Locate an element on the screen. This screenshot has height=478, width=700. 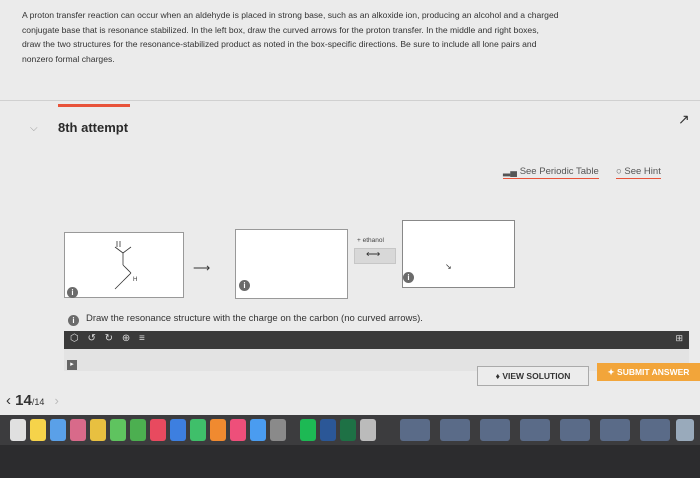
drawing-toolbar: ⬡ ↺ ↻ ⊕ ≡ ⊞ is located at coordinates (376, 340).